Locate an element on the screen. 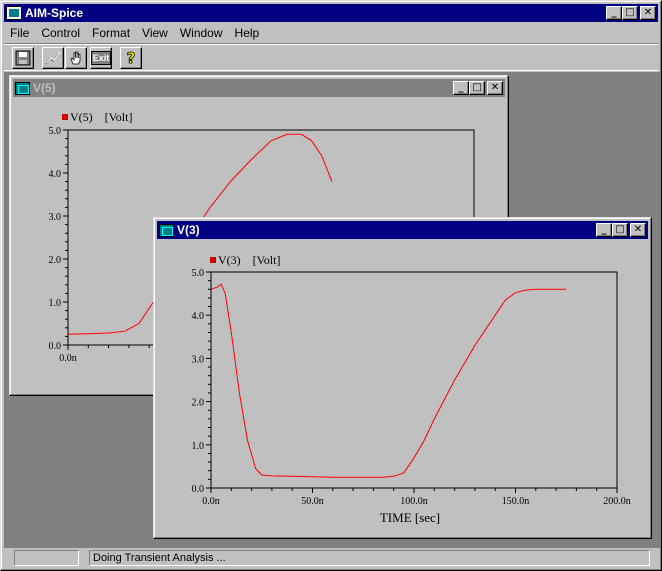 This screenshot has height=571, width=662. x-tick-label: 200.0n is located at coordinates (617, 501).